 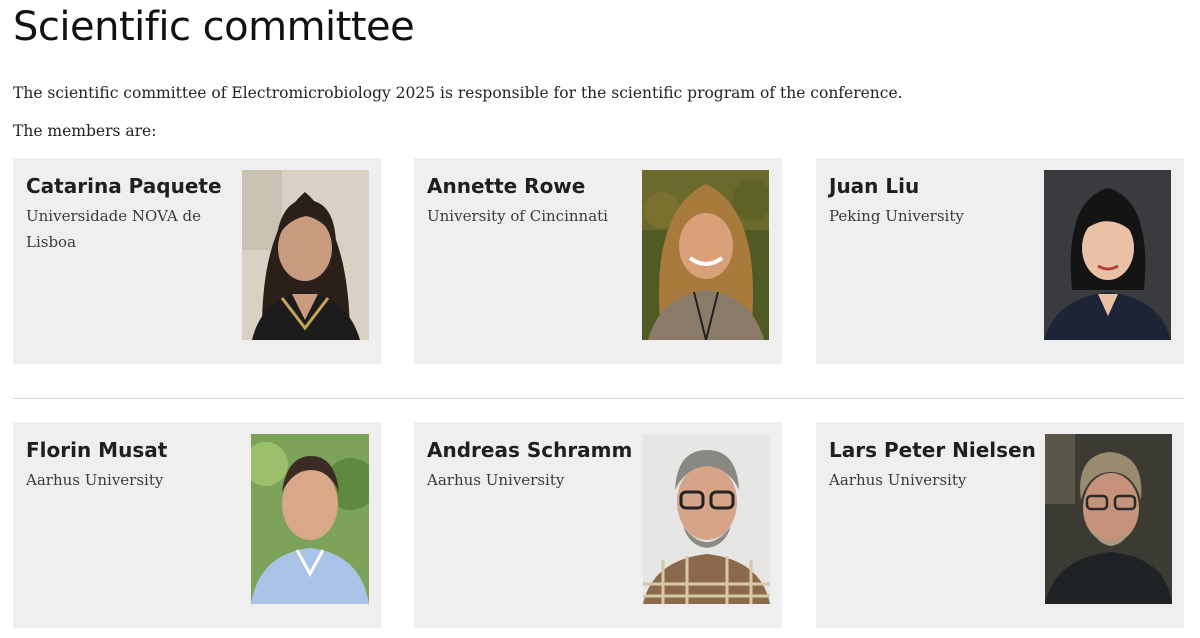 What do you see at coordinates (124, 186) in the screenshot?
I see `member-name: Catarina Paquete` at bounding box center [124, 186].